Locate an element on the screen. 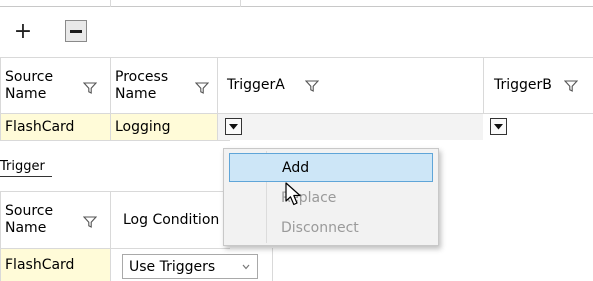 The width and height of the screenshot is (593, 281). section-tab-trigger: Trigger is located at coordinates (22, 166).